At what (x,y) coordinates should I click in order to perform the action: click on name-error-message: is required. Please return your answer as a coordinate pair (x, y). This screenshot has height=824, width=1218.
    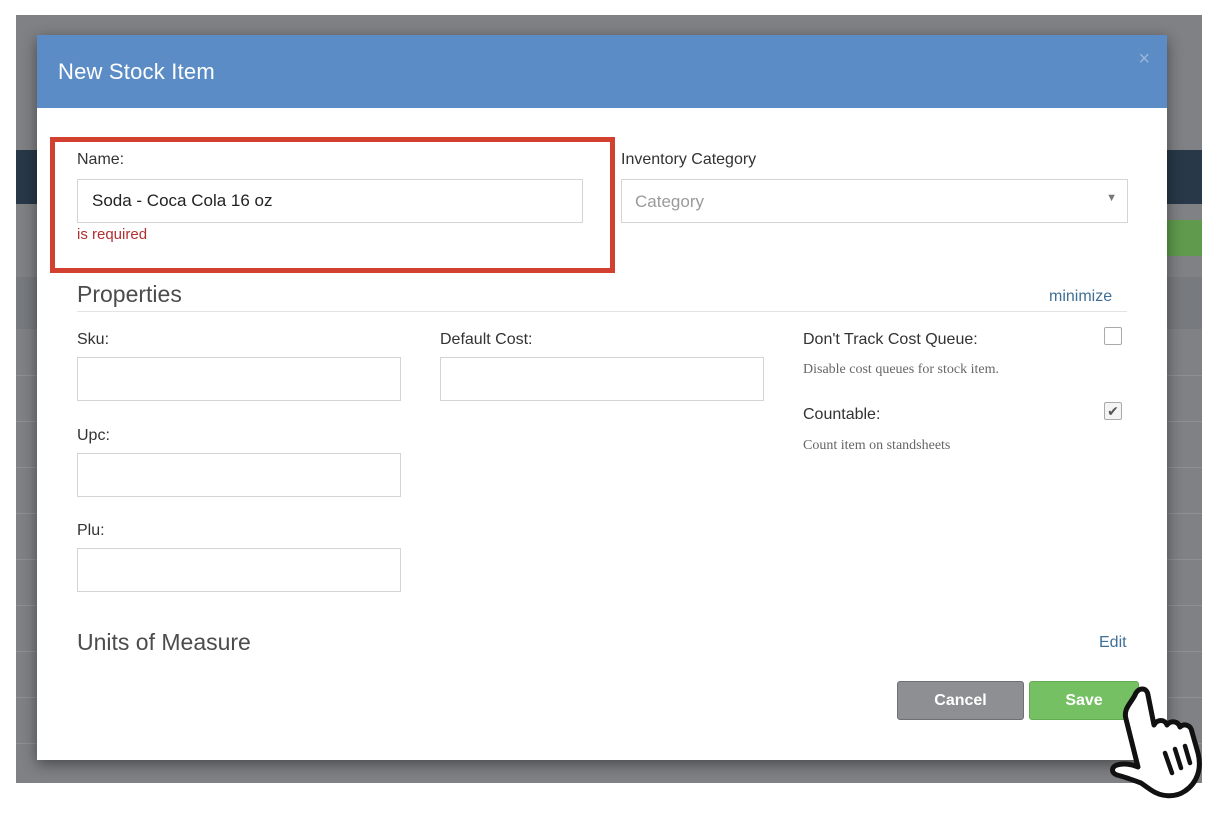
    Looking at the image, I should click on (112, 234).